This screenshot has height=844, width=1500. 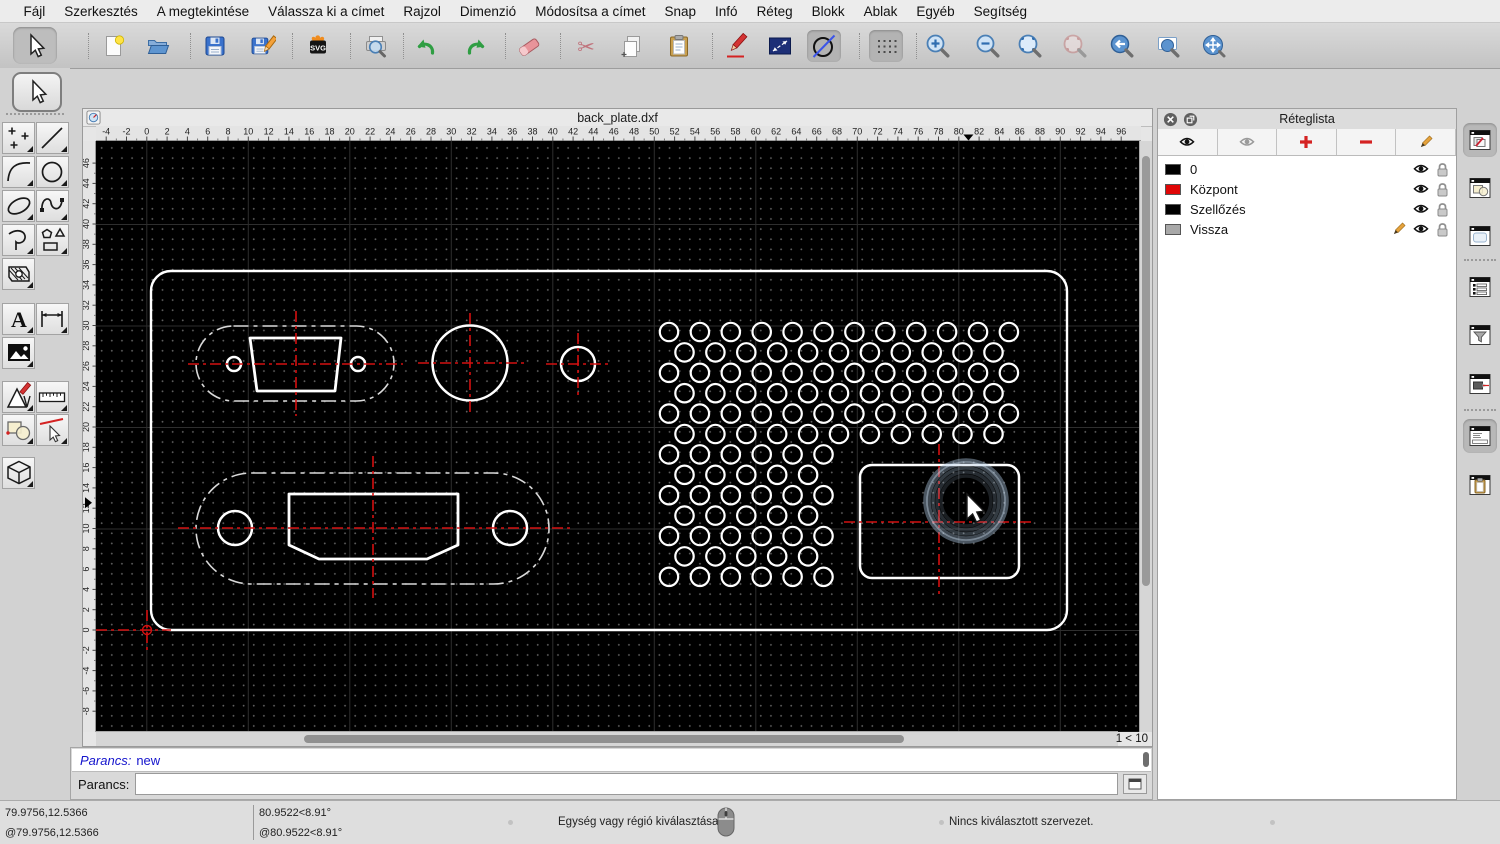 I want to click on command-input, so click(x=626, y=784).